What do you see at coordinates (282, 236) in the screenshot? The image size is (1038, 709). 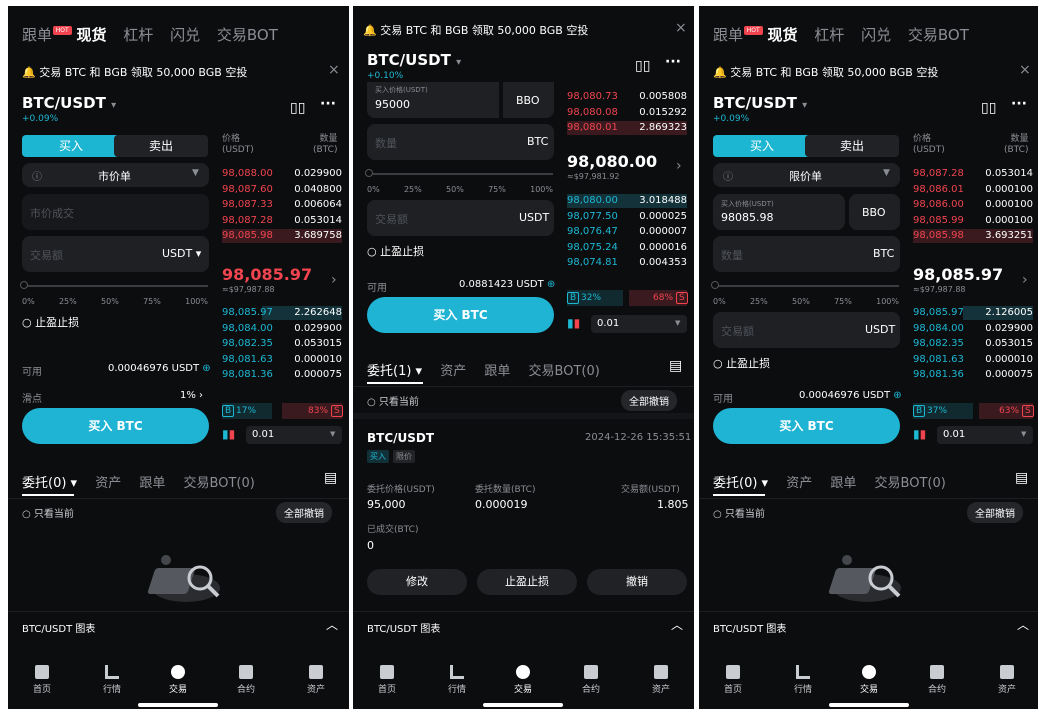 I see `ask-row: 98,085.98 3.689758` at bounding box center [282, 236].